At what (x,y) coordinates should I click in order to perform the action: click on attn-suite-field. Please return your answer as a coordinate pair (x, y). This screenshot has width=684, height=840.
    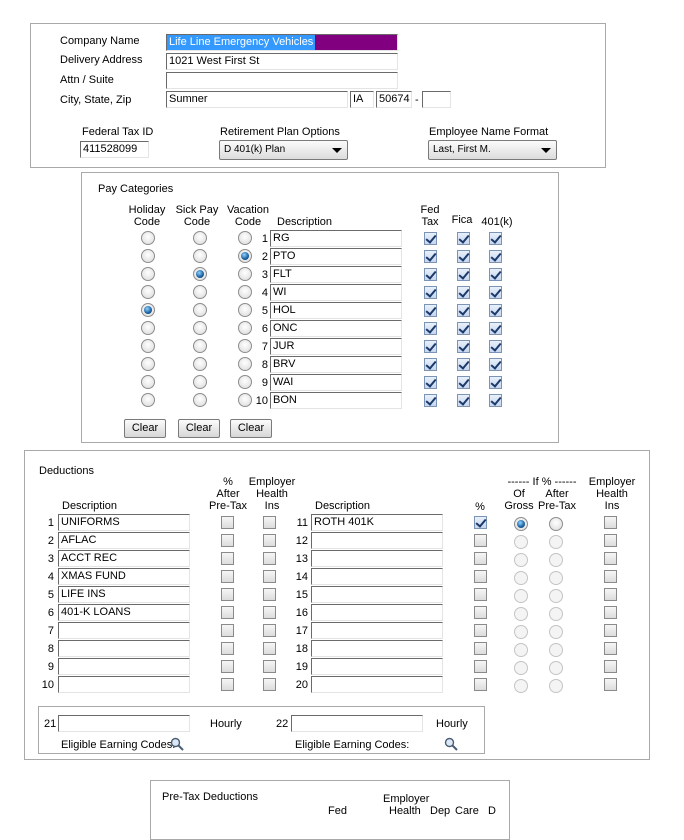
    Looking at the image, I should click on (282, 80).